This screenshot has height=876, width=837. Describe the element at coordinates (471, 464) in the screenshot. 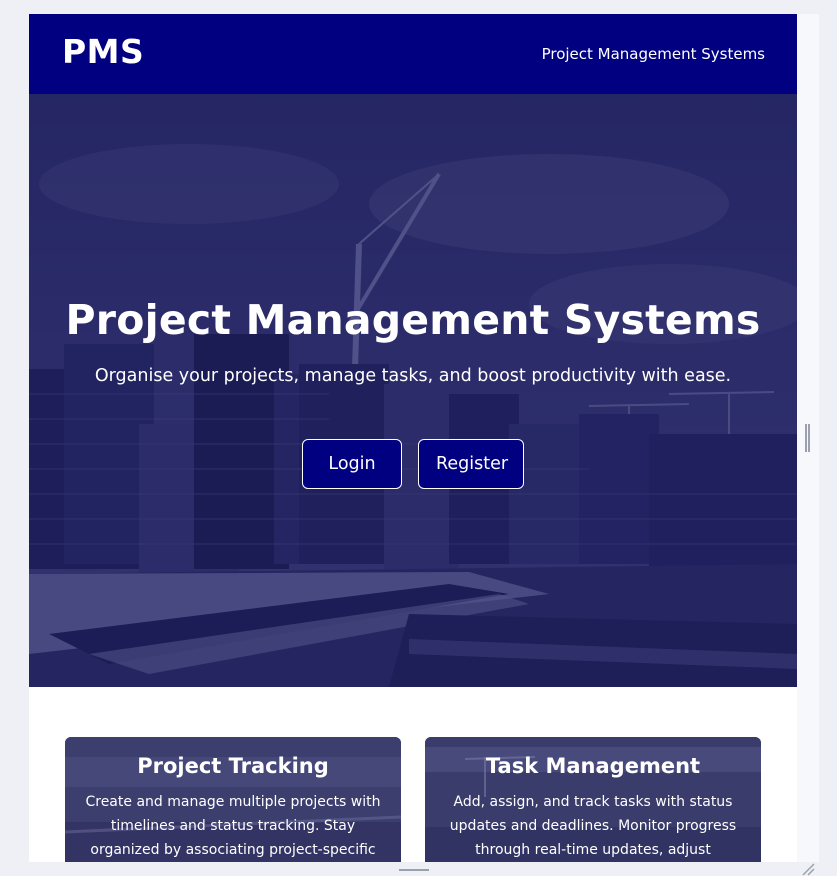

I see `register-button: Register` at that location.